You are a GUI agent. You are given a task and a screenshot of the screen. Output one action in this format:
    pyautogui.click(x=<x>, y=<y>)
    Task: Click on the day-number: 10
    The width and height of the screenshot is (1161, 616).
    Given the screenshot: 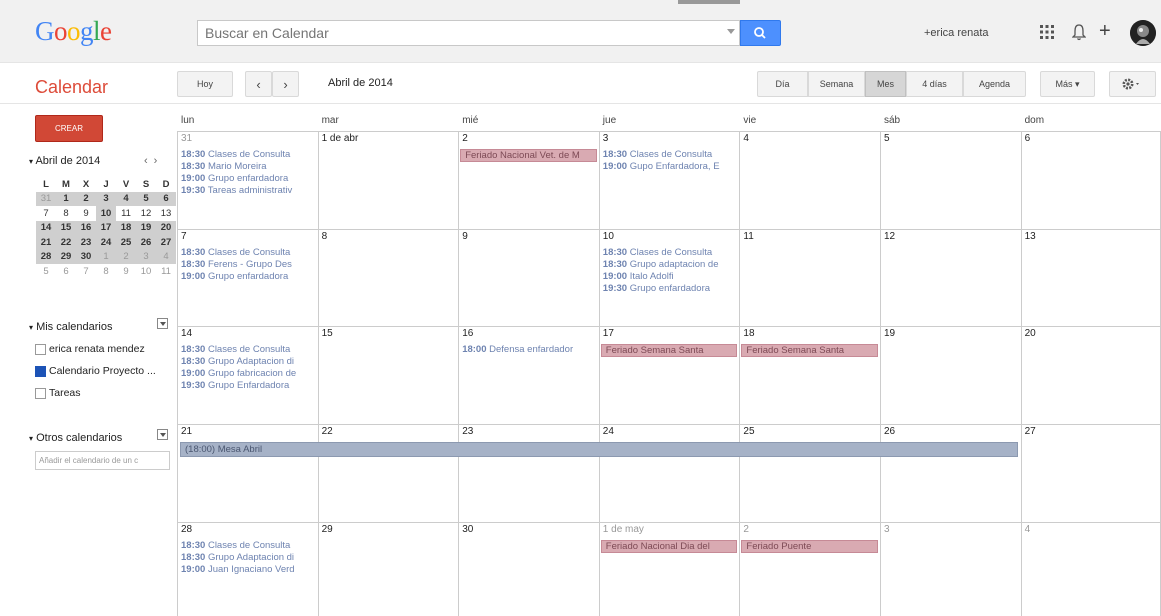 What is the action you would take?
    pyautogui.click(x=608, y=236)
    